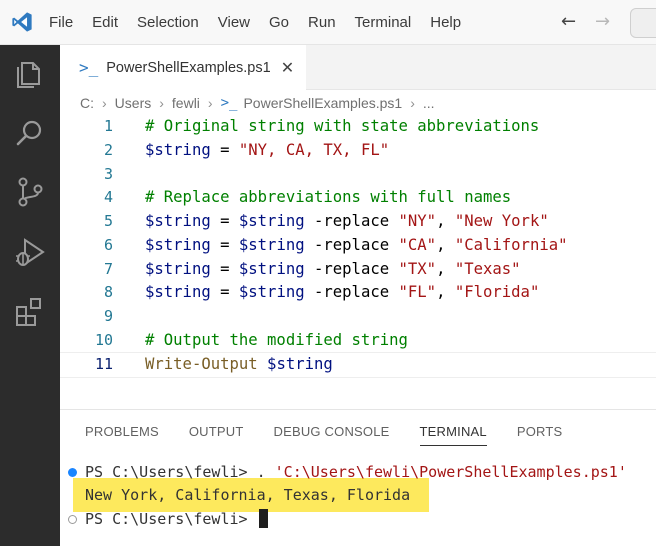  Describe the element at coordinates (30, 312) in the screenshot. I see `extensions-icon` at that location.